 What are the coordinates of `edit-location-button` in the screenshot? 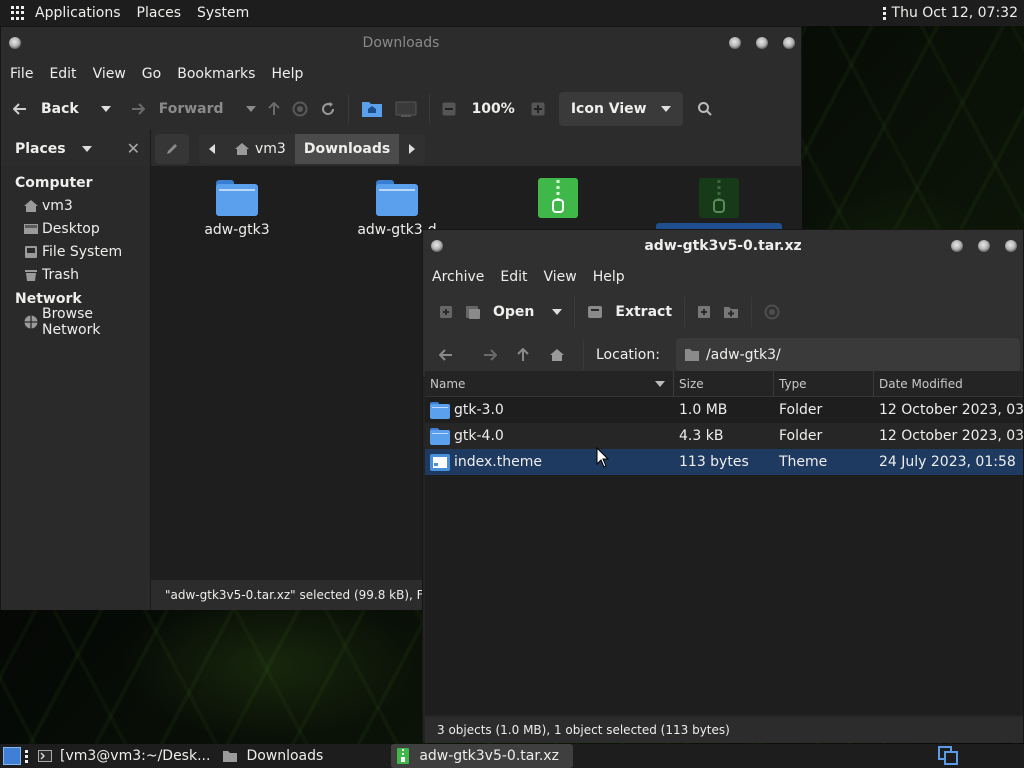 It's located at (172, 148).